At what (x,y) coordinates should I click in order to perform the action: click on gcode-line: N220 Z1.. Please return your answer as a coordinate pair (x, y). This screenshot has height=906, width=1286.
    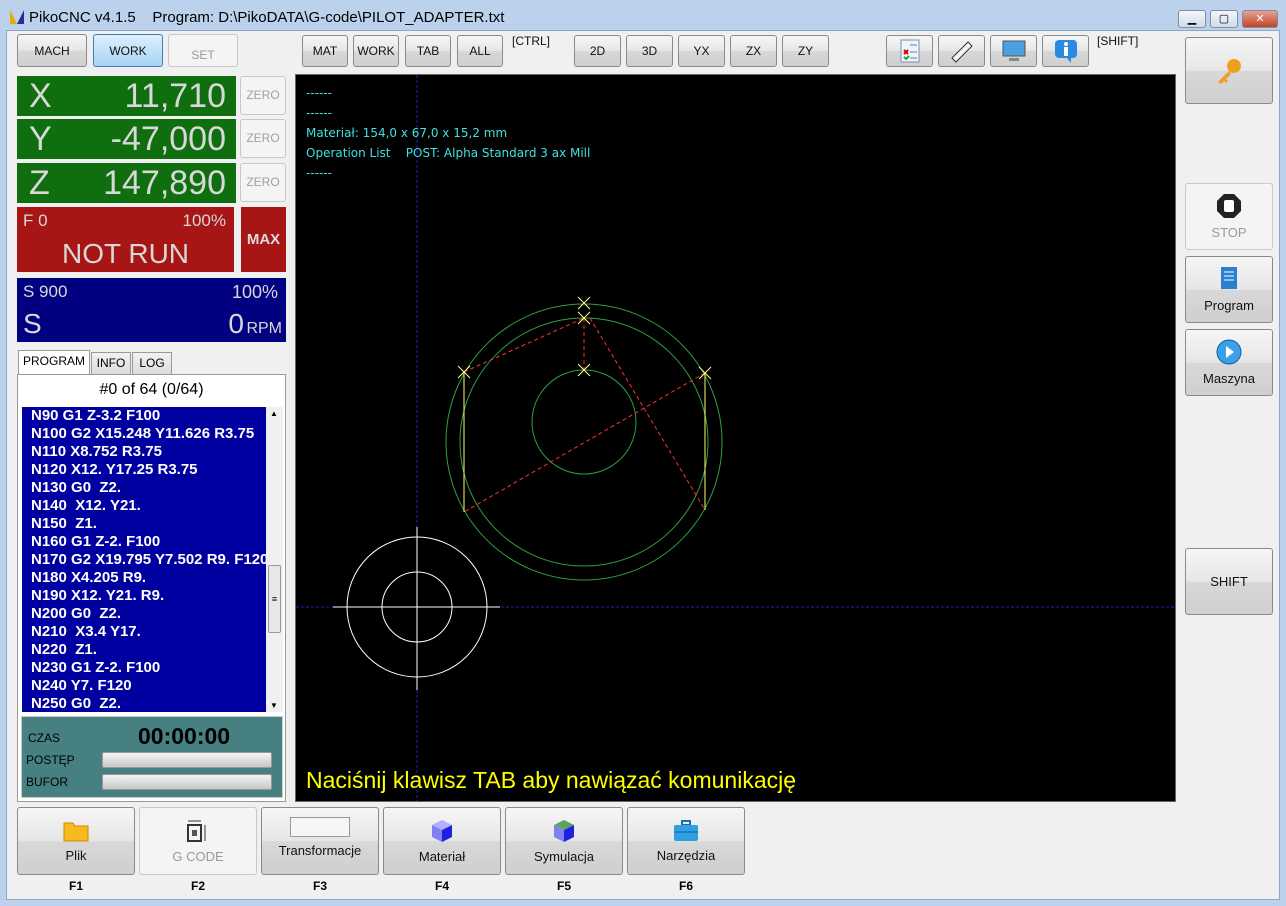
    Looking at the image, I should click on (148, 650).